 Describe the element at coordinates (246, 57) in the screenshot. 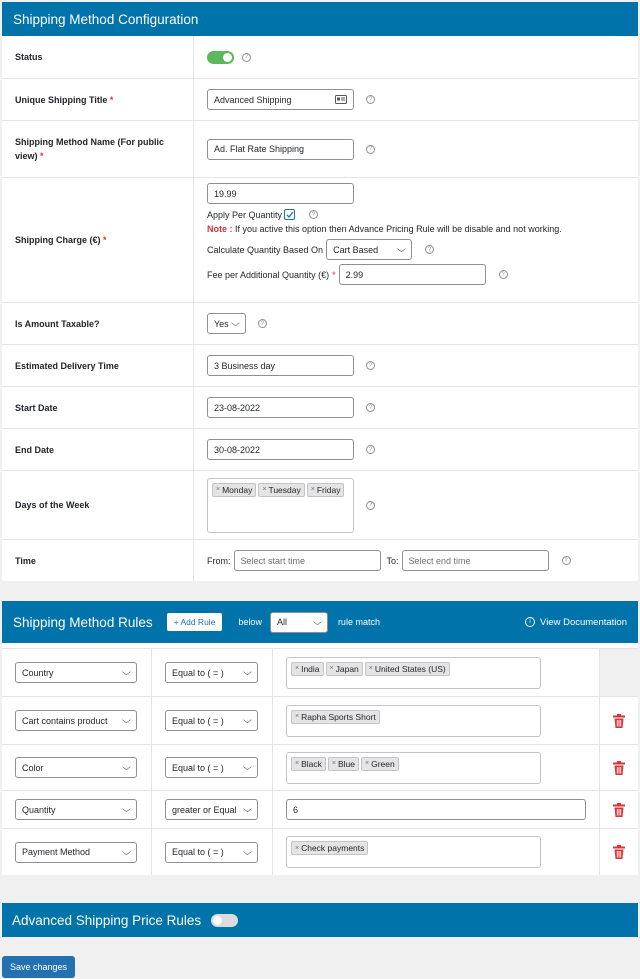

I see `status-help-icon: ?` at that location.